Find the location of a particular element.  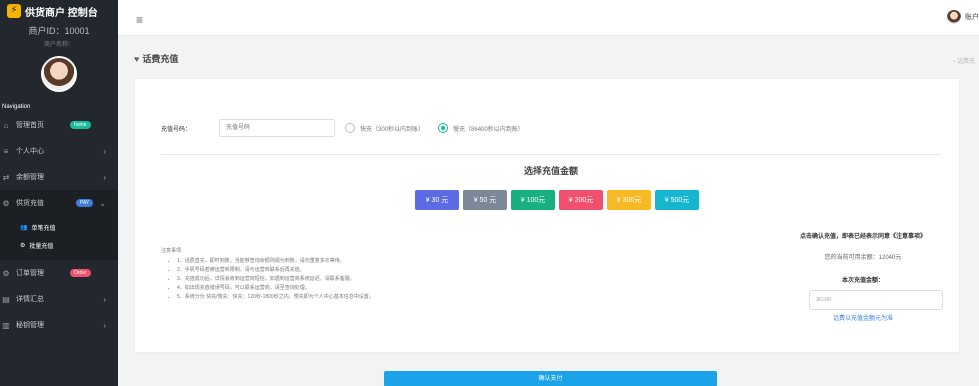

subnav-recharge: 👥 单笔充值 ⚙ 批量充值 is located at coordinates (59, 238).